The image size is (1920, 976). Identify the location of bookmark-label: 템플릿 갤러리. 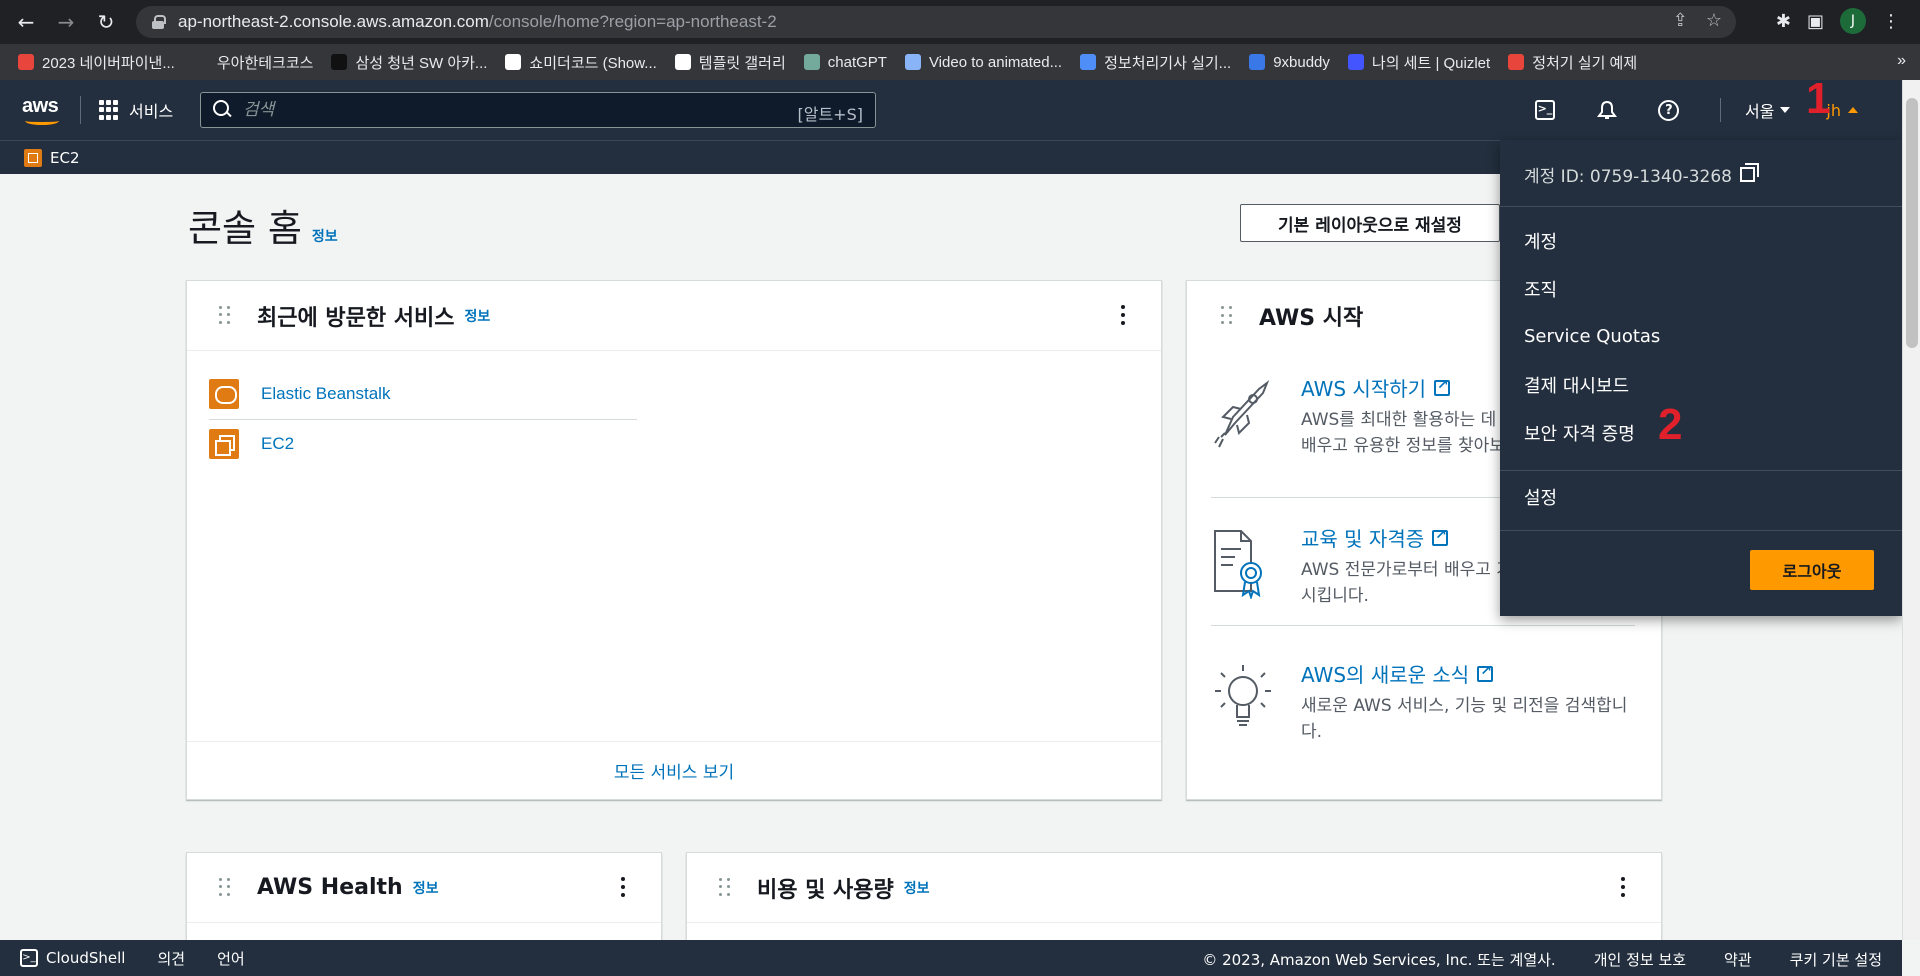
(742, 63).